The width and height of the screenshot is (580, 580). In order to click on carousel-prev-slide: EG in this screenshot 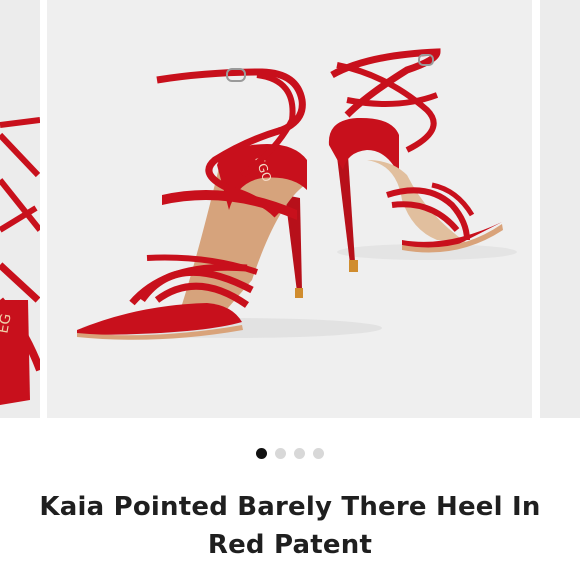, I will do `click(20, 209)`.